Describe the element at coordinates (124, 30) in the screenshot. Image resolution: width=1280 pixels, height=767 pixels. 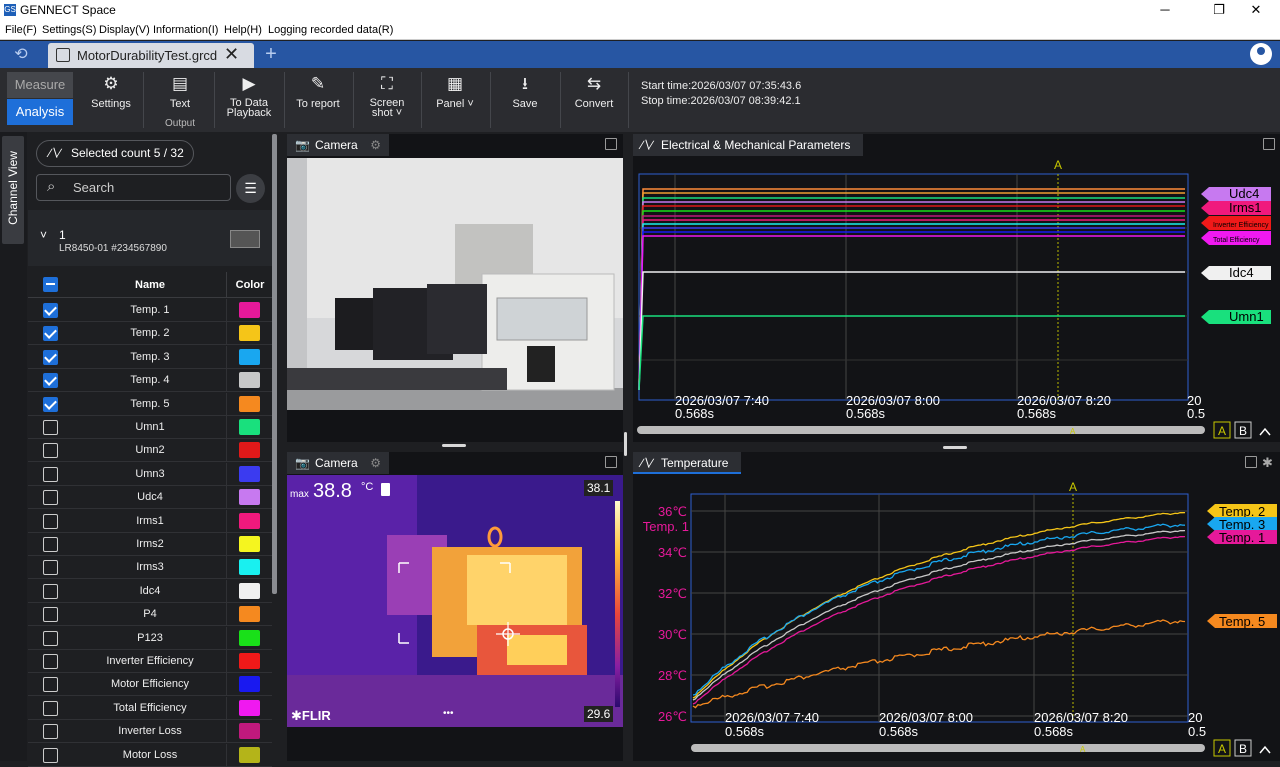
I see `menu-display: Display(V)` at that location.